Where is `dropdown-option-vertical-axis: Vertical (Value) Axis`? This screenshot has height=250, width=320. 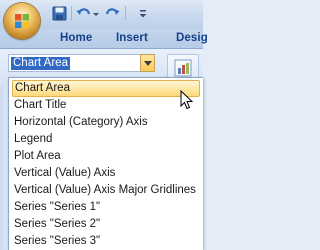 dropdown-option-vertical-axis: Vertical (Value) Axis is located at coordinates (106, 173).